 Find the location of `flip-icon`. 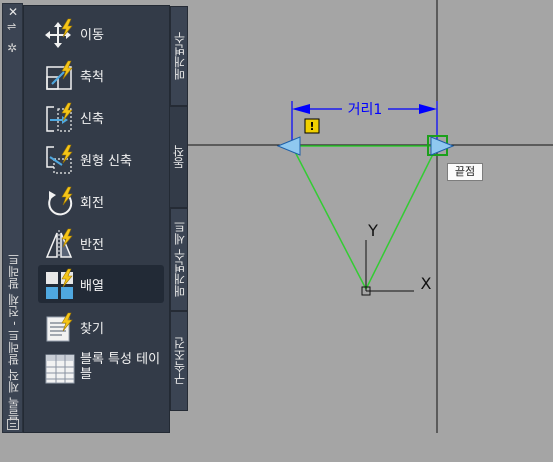

flip-icon is located at coordinates (59, 243).